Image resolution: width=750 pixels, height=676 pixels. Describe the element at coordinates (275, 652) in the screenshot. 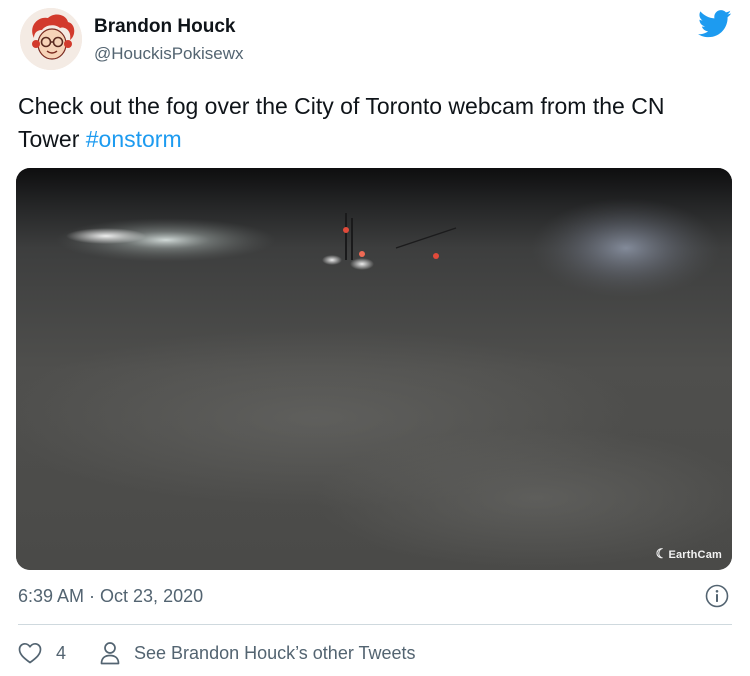

I see `see-other-tweets-label: See Brandon Houck’s other Tweets` at that location.